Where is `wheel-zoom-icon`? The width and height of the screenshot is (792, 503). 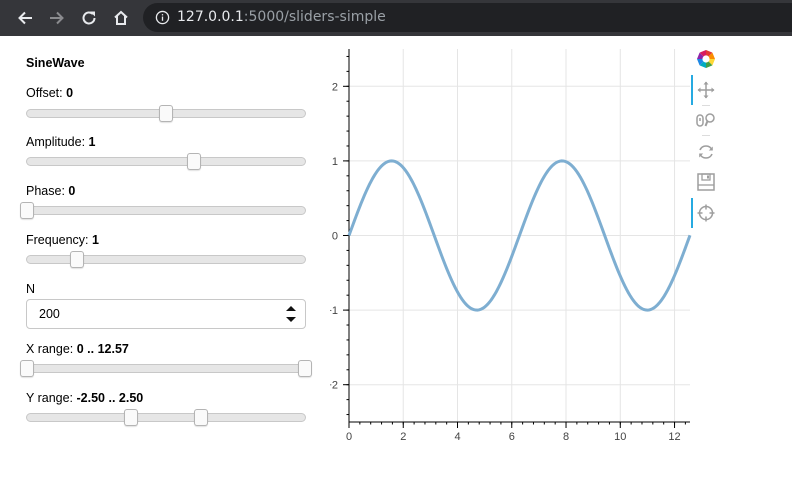 wheel-zoom-icon is located at coordinates (705, 120).